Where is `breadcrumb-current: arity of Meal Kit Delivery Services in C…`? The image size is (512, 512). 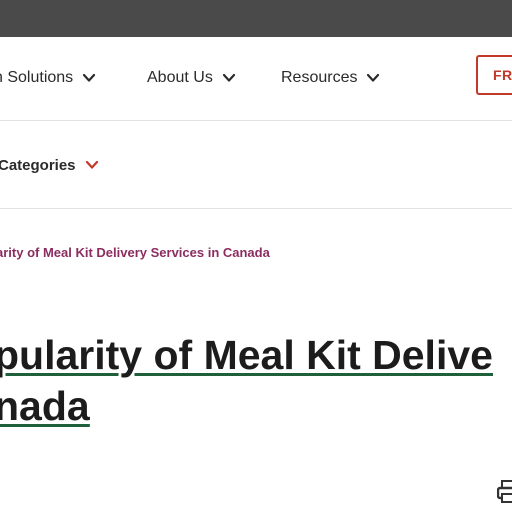
breadcrumb-current: arity of Meal Kit Delivery Services in C… is located at coordinates (135, 252).